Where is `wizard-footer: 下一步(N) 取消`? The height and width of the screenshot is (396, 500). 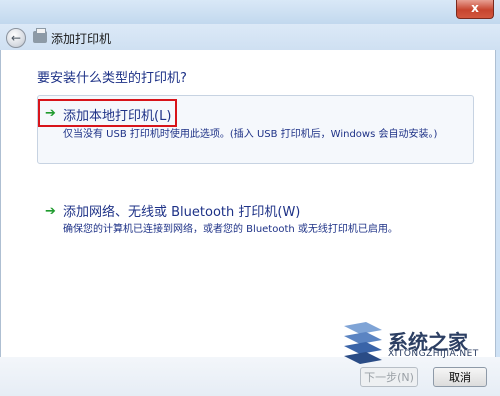
wizard-footer: 下一步(N) 取消 is located at coordinates (250, 376).